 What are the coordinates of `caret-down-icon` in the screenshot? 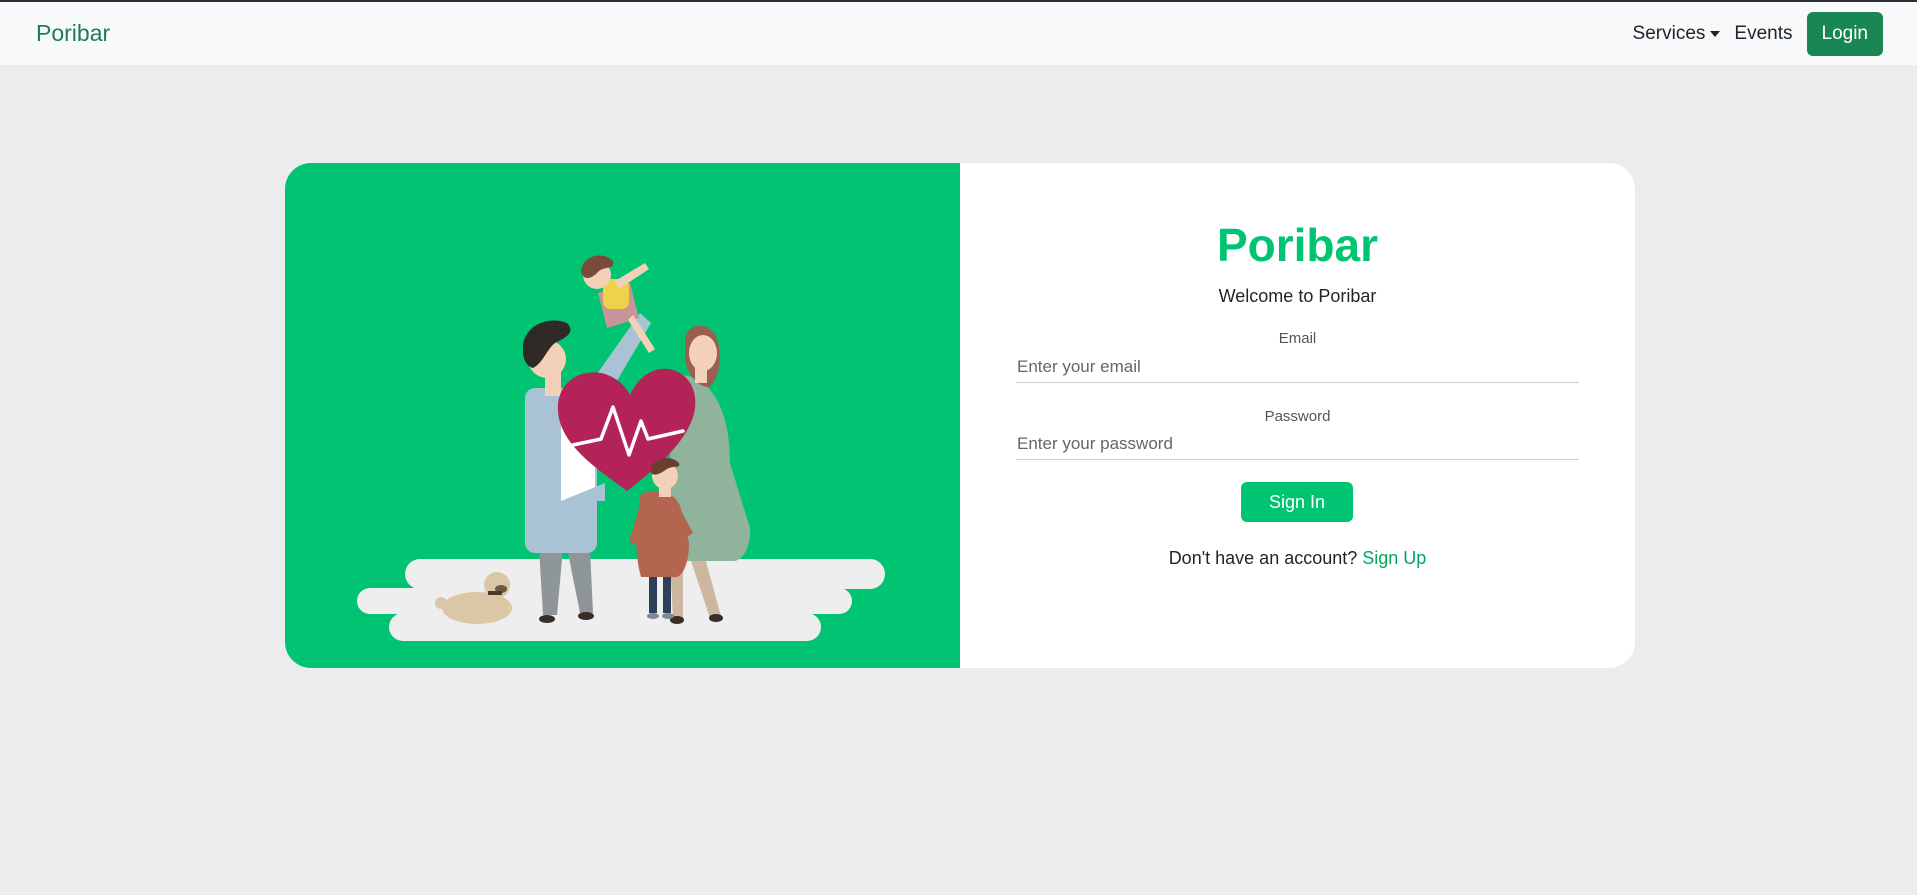 It's located at (1715, 33).